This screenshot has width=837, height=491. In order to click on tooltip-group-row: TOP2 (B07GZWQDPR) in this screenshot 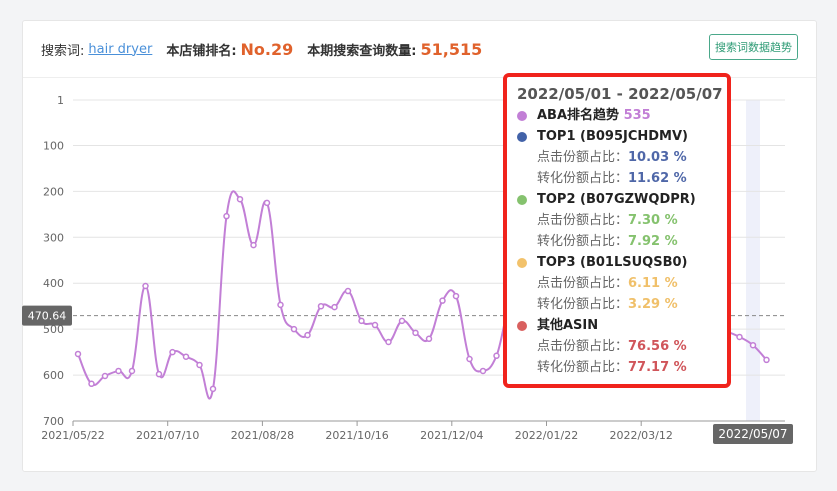, I will do `click(622, 199)`.